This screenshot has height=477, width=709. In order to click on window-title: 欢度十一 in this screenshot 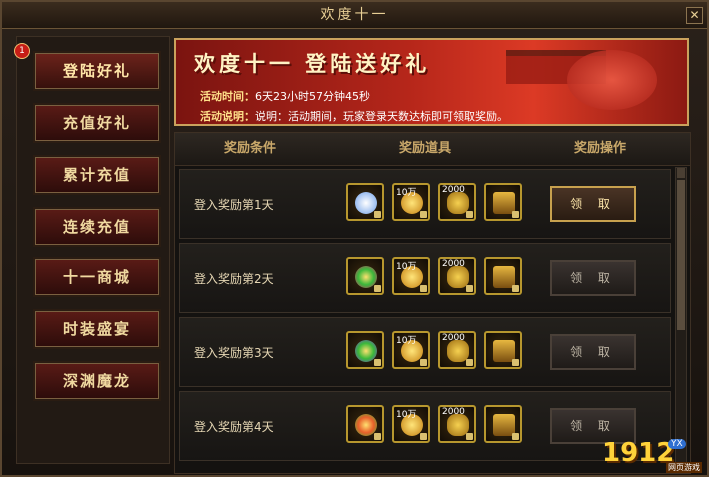, I will do `click(354, 15)`.